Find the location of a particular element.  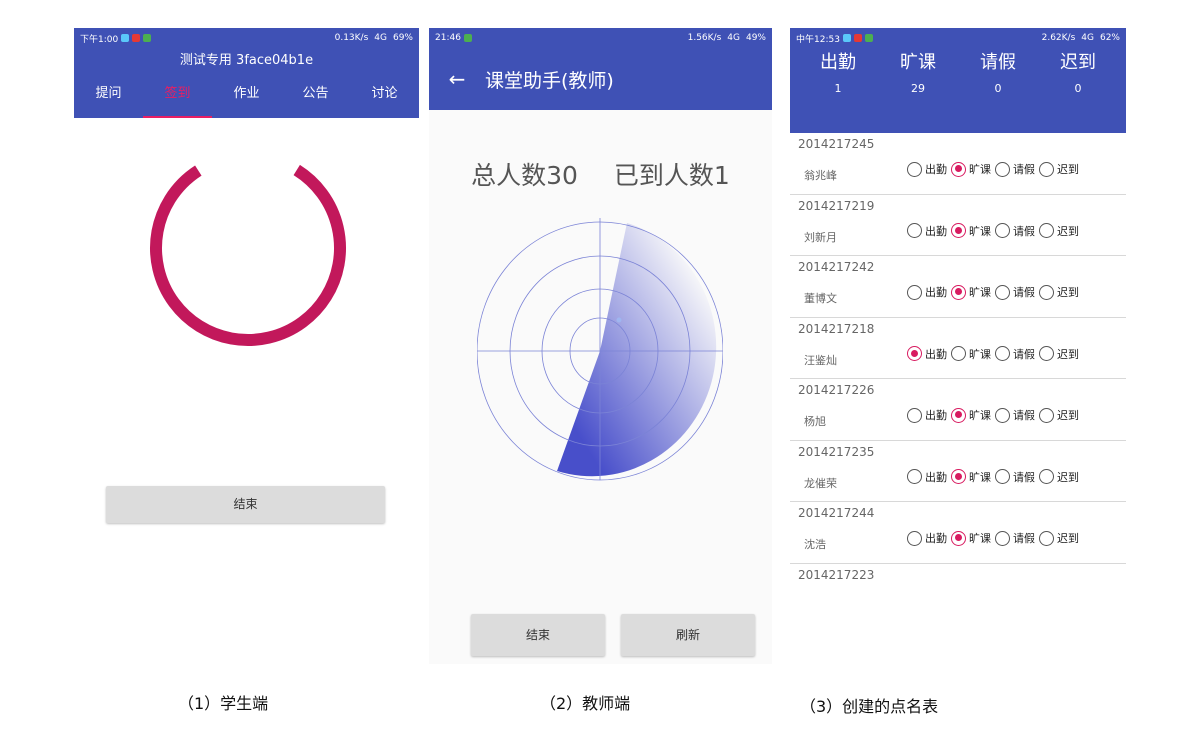

student-id: 2014217226 is located at coordinates (836, 390).